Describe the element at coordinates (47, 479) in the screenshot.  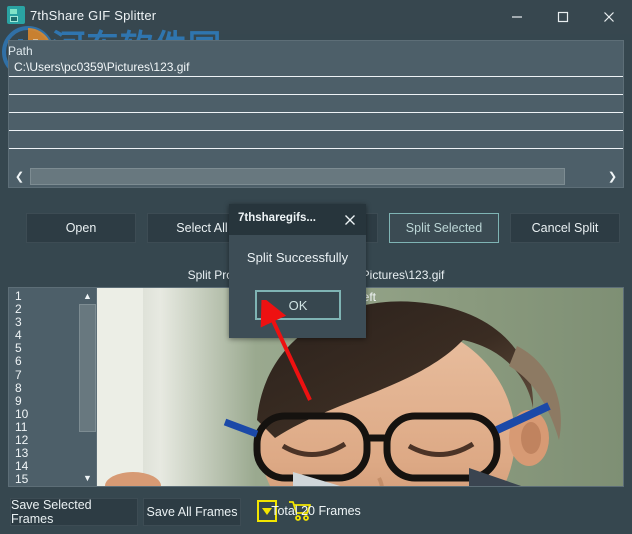
I see `list-item: 15` at that location.